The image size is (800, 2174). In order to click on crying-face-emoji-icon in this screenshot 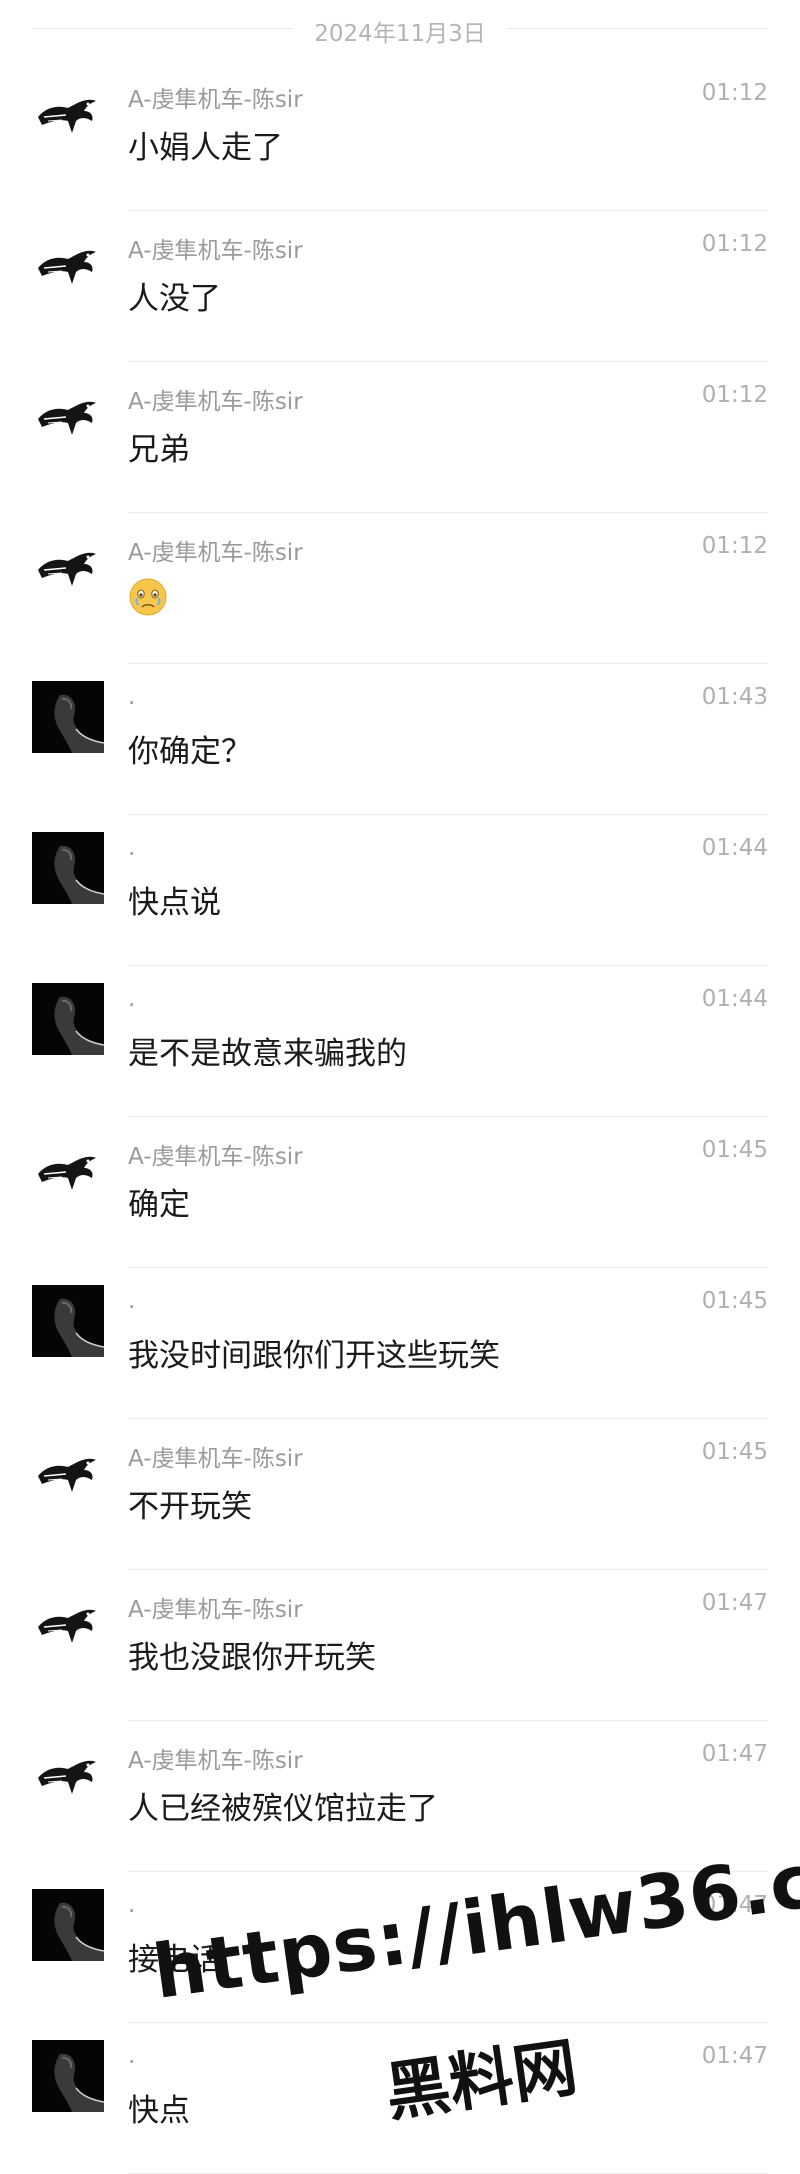, I will do `click(148, 597)`.